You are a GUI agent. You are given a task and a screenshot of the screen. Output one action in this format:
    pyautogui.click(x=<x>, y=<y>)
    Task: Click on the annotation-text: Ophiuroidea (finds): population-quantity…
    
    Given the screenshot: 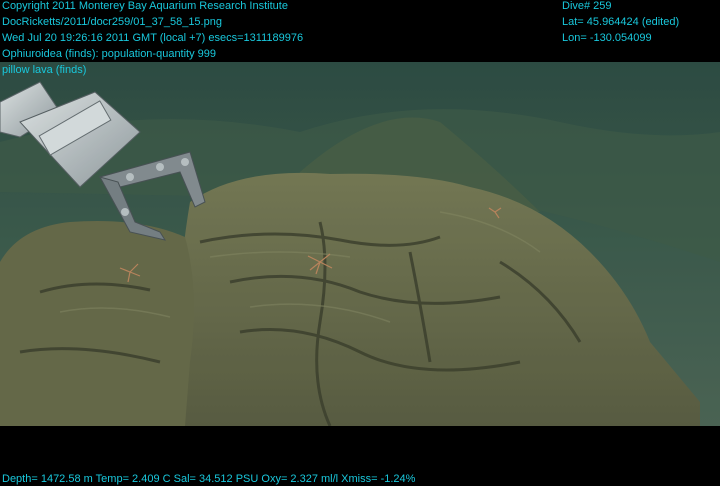 What is the action you would take?
    pyautogui.click(x=109, y=54)
    